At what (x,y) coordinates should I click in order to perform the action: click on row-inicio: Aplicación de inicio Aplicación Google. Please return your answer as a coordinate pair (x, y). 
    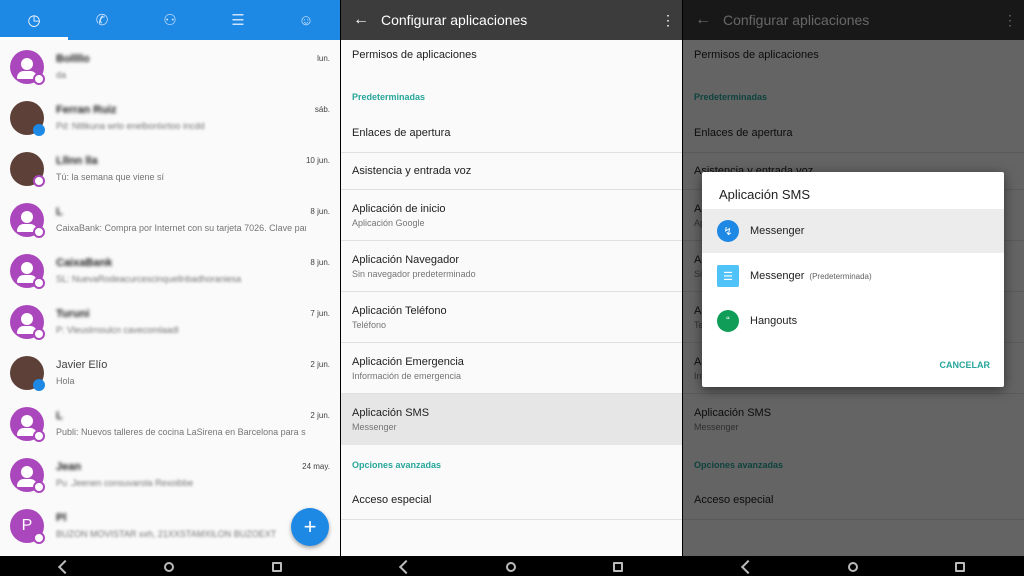
    Looking at the image, I should click on (511, 215).